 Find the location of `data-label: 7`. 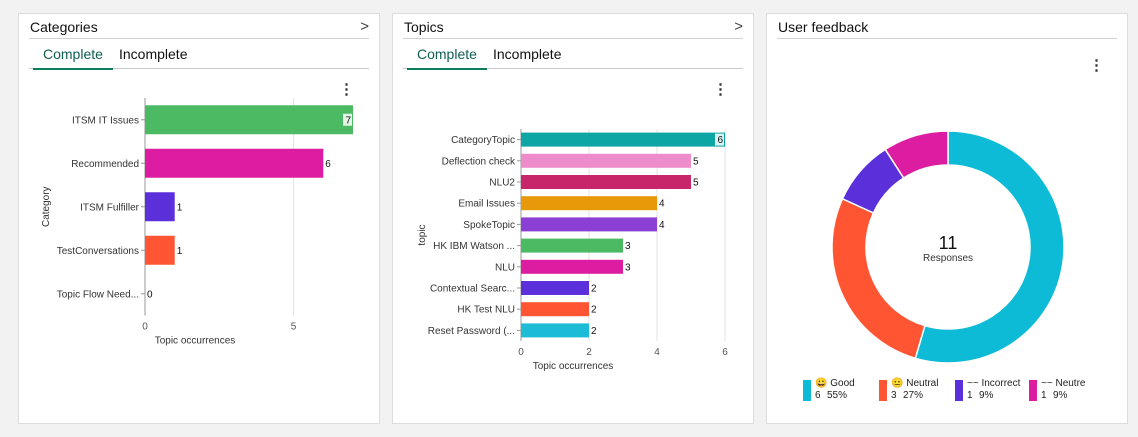

data-label: 7 is located at coordinates (348, 120).